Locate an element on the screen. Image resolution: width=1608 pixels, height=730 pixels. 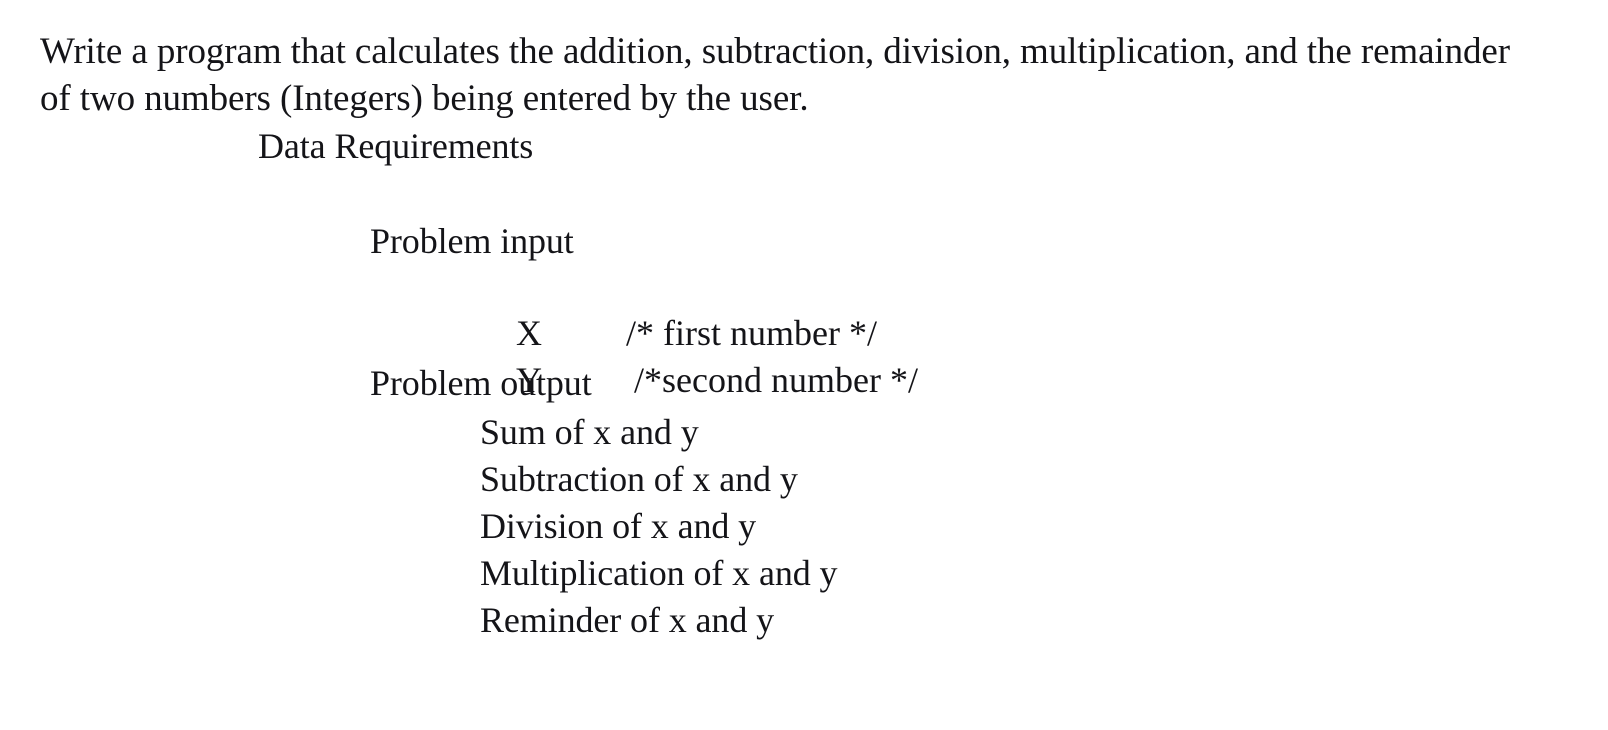
output-item: Subtraction of x and y is located at coordinates (639, 479).